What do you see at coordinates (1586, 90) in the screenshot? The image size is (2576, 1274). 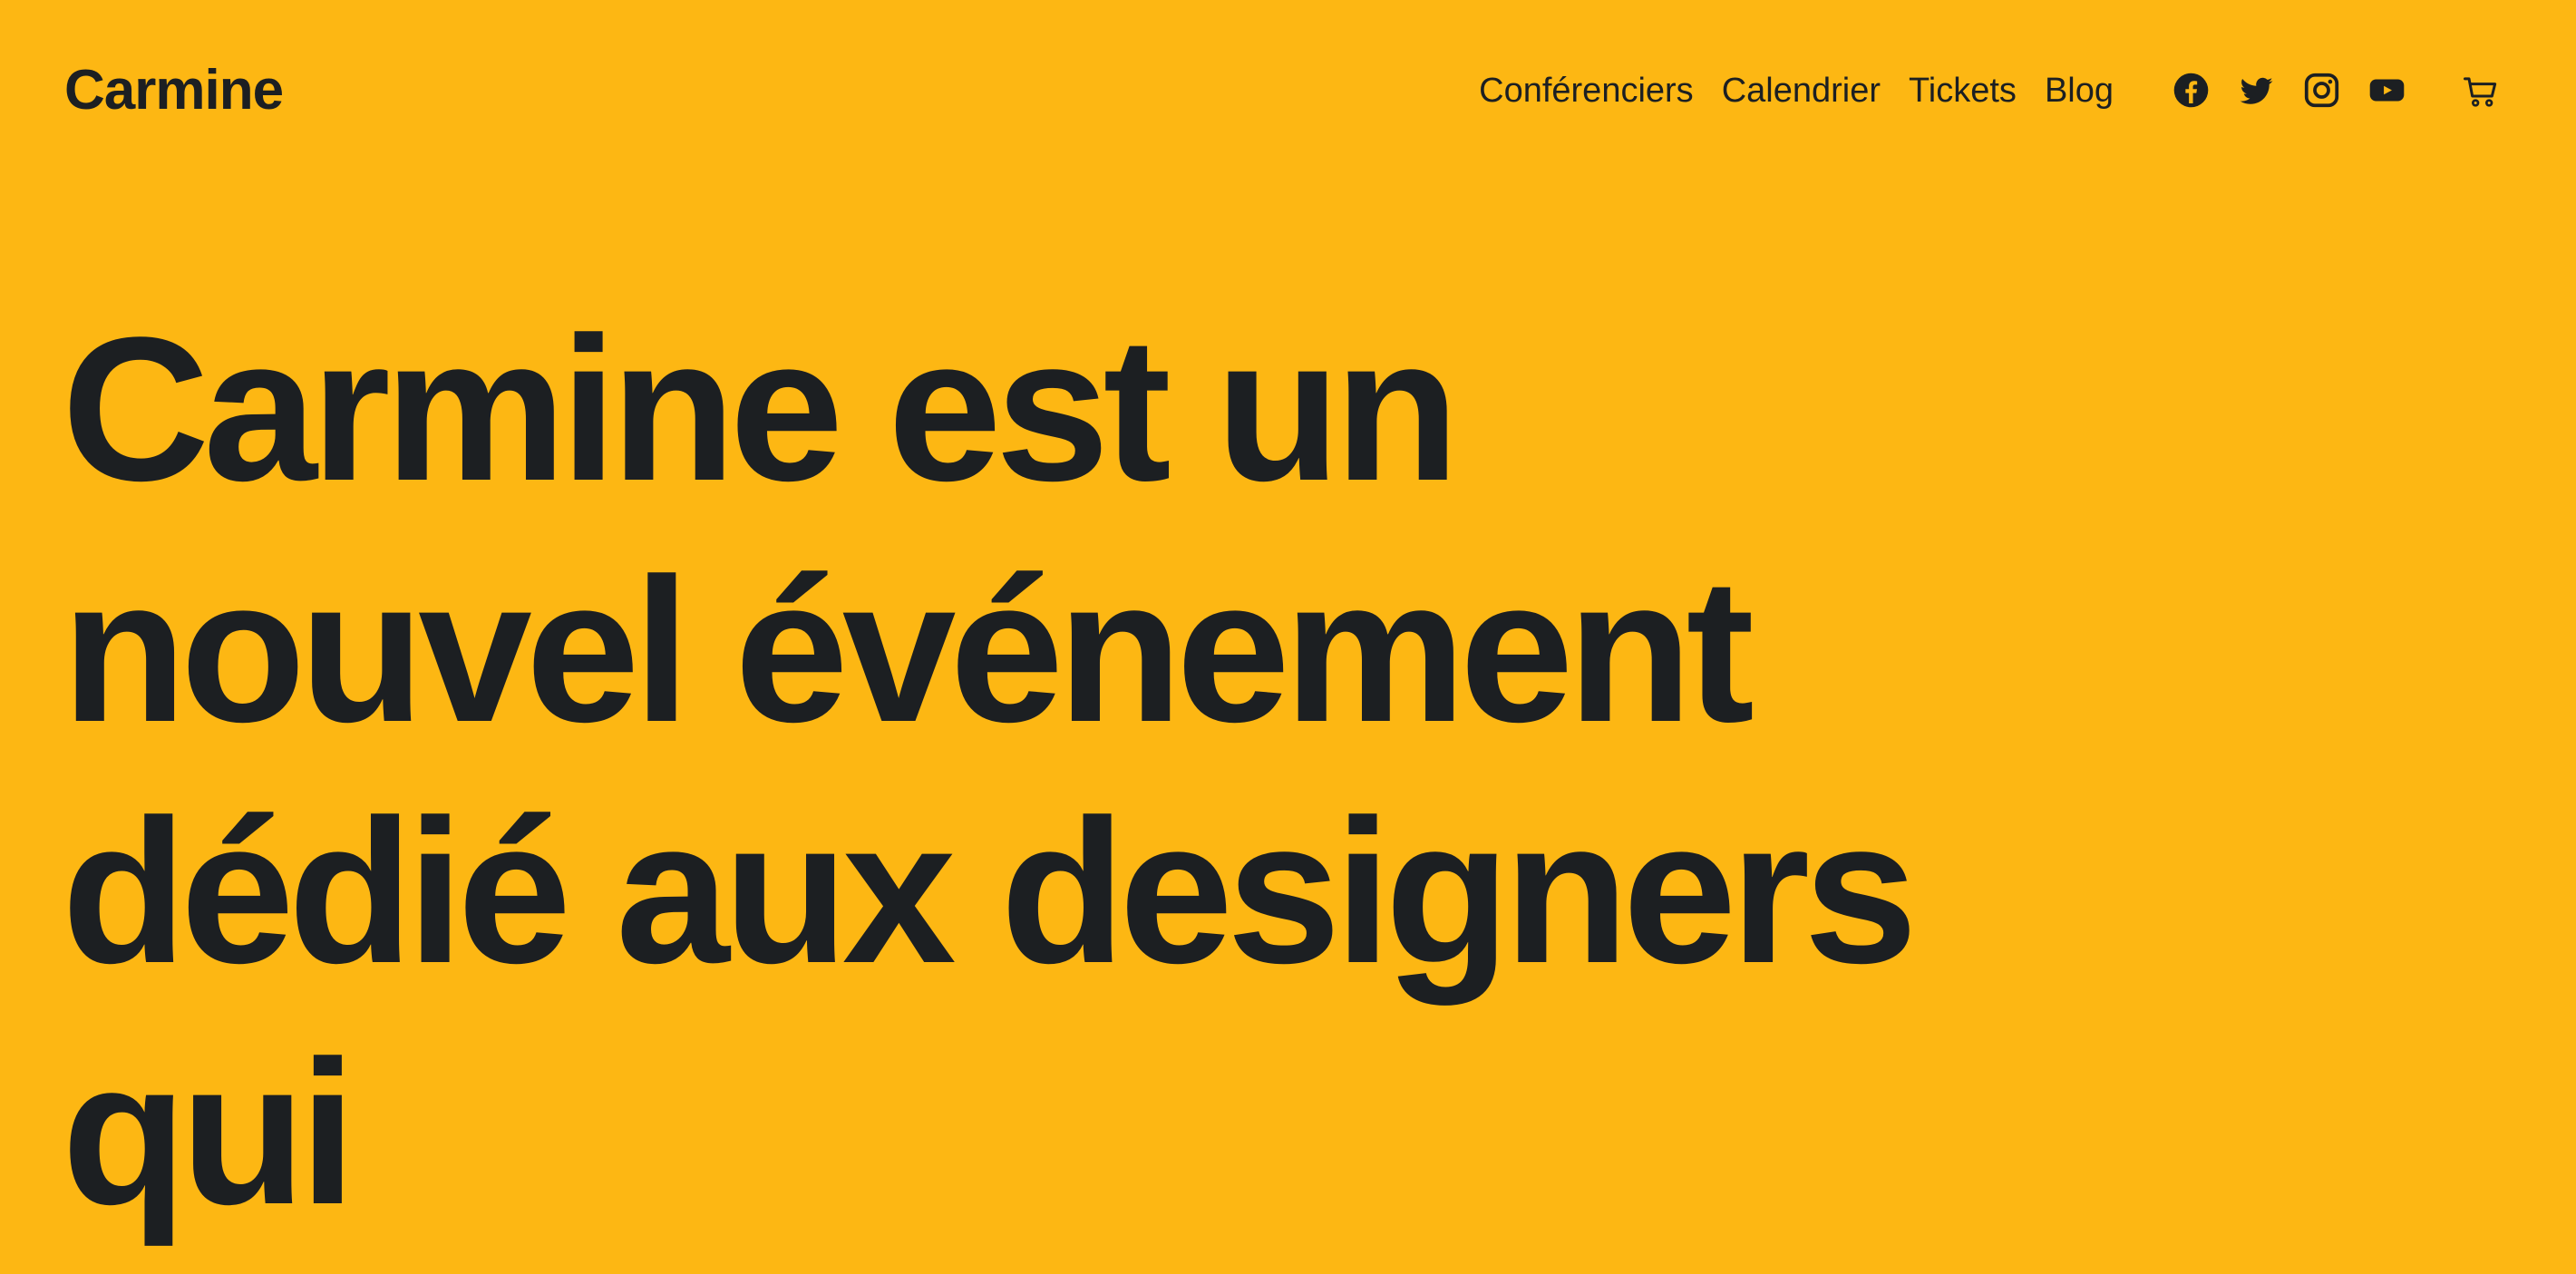 I see `nav-link-conferenciers: Conférenciers` at bounding box center [1586, 90].